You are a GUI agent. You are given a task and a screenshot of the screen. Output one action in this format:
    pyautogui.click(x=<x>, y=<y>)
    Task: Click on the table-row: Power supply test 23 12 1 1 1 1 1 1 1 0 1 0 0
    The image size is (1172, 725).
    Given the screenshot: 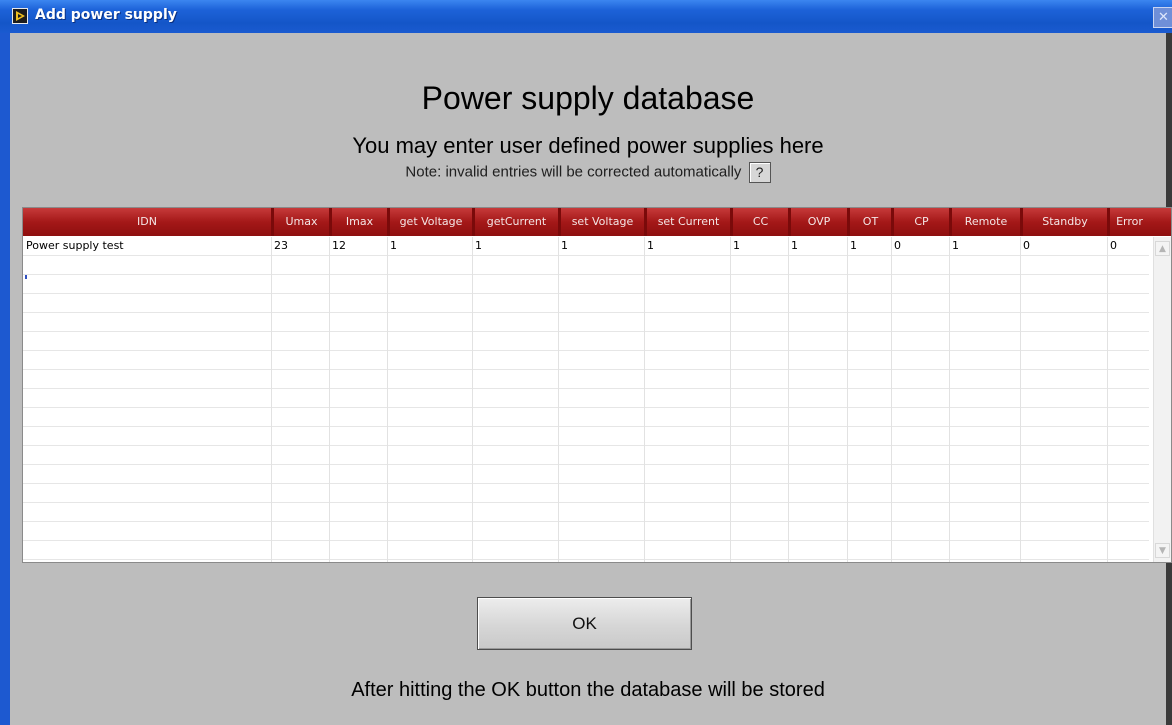 What is the action you would take?
    pyautogui.click(x=586, y=246)
    